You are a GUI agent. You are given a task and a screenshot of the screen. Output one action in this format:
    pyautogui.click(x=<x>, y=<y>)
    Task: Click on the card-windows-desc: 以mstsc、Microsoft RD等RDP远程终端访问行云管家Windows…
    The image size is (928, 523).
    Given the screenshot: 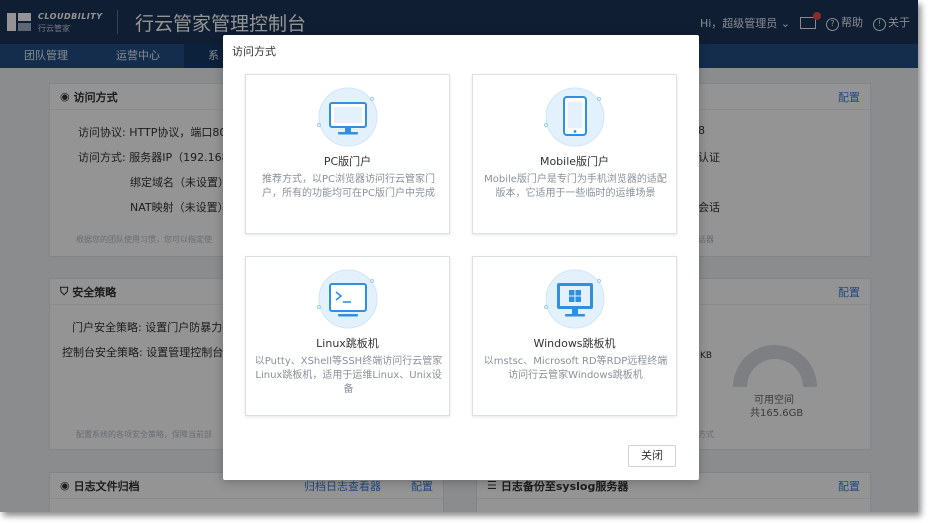 What is the action you would take?
    pyautogui.click(x=575, y=368)
    